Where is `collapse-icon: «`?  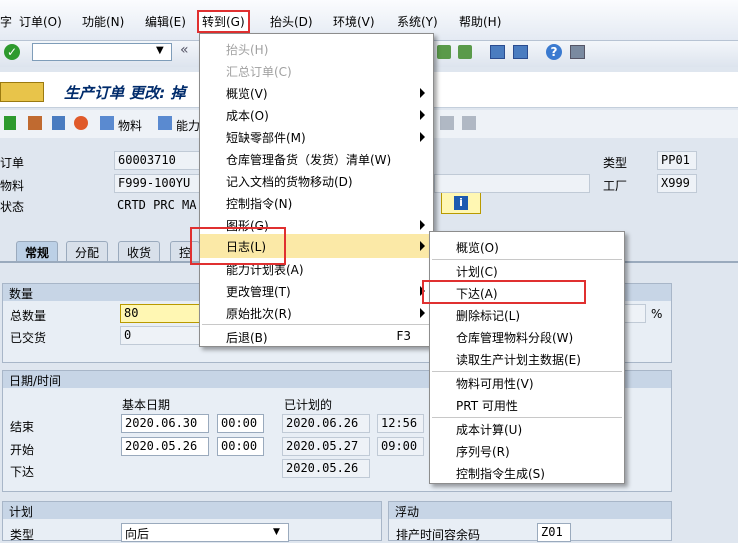
collapse-icon: « is located at coordinates (184, 50).